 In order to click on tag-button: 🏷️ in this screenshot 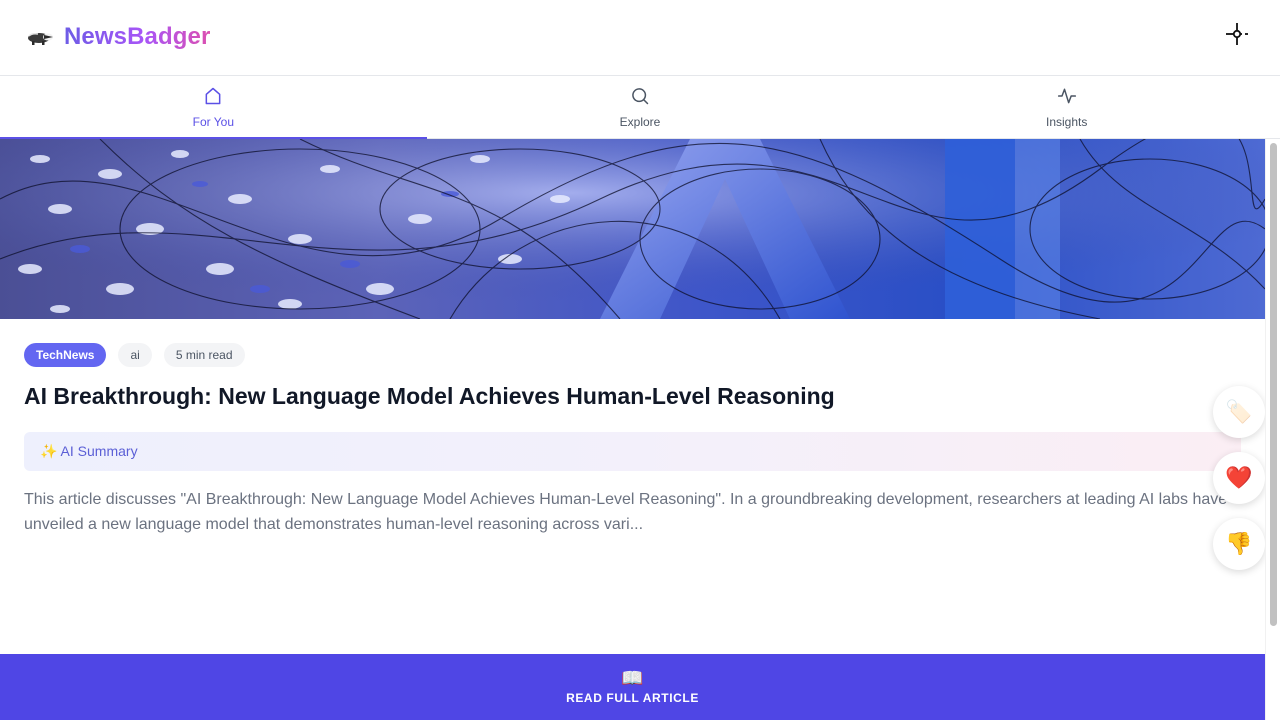, I will do `click(1239, 412)`.